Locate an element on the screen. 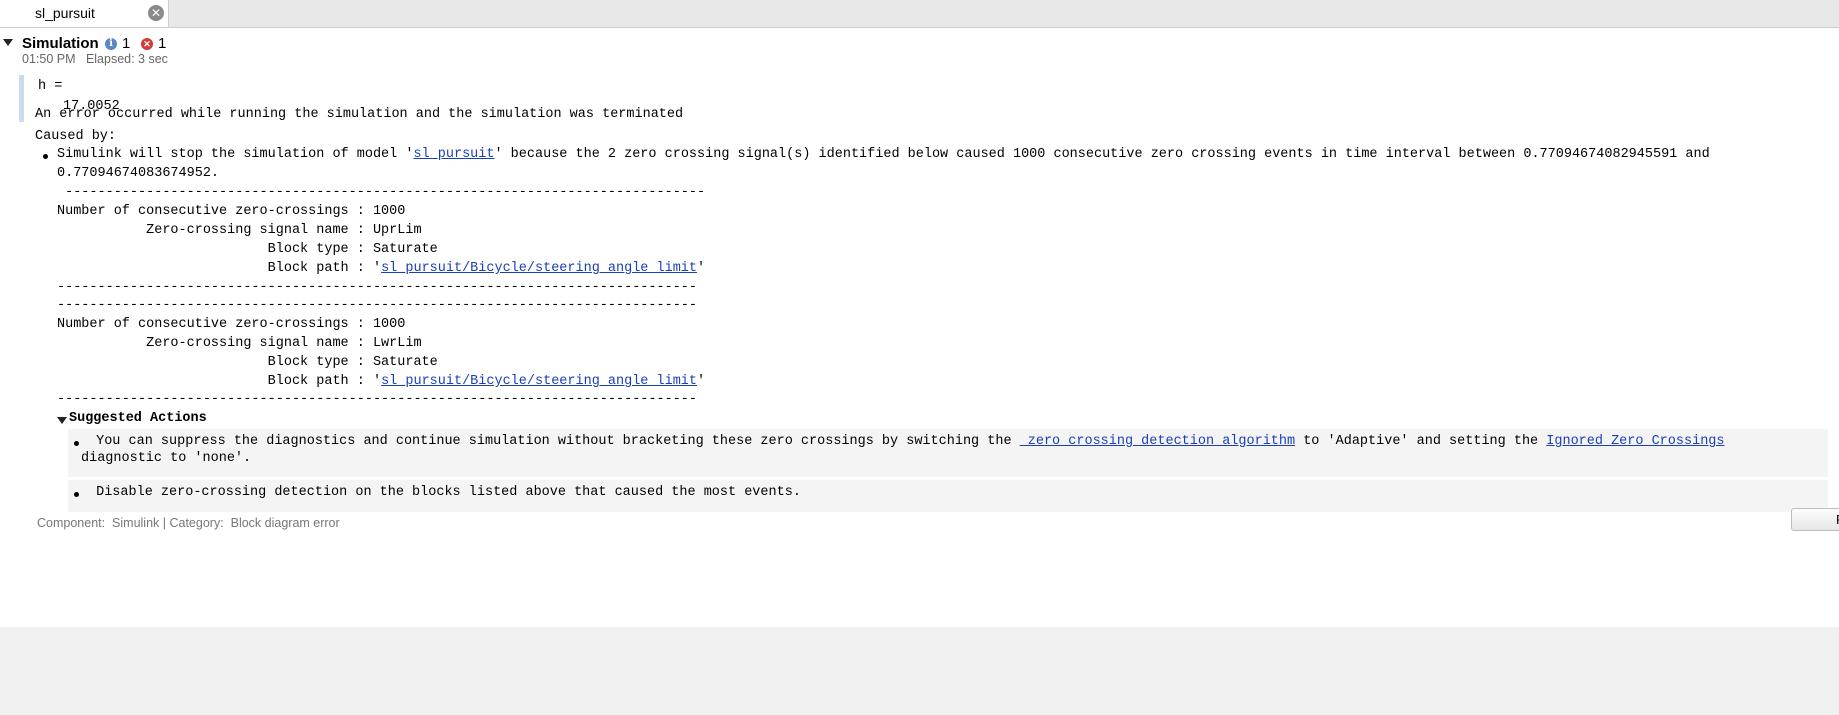 This screenshot has width=1839, height=715. action-text-line2: diagnostic to 'none'. is located at coordinates (166, 458).